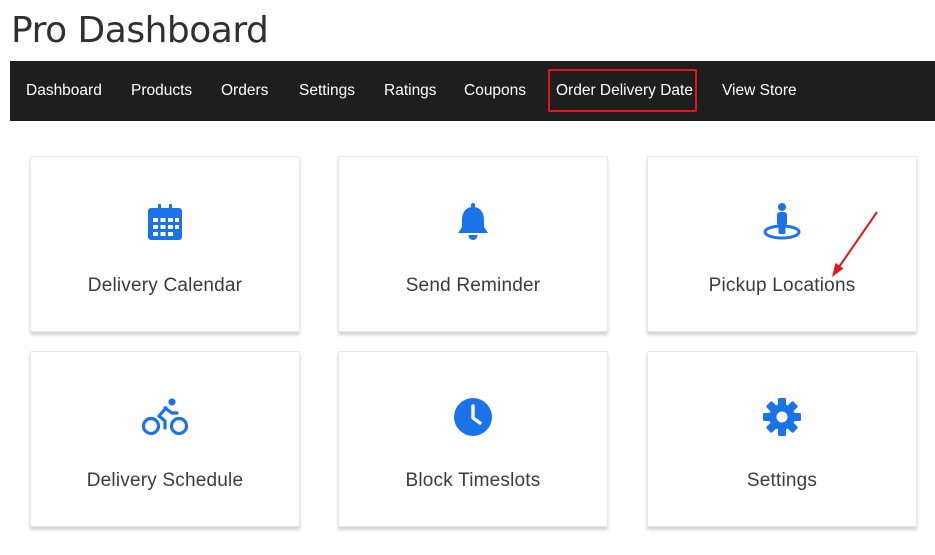 This screenshot has height=555, width=935. I want to click on card-label: Delivery Schedule, so click(165, 480).